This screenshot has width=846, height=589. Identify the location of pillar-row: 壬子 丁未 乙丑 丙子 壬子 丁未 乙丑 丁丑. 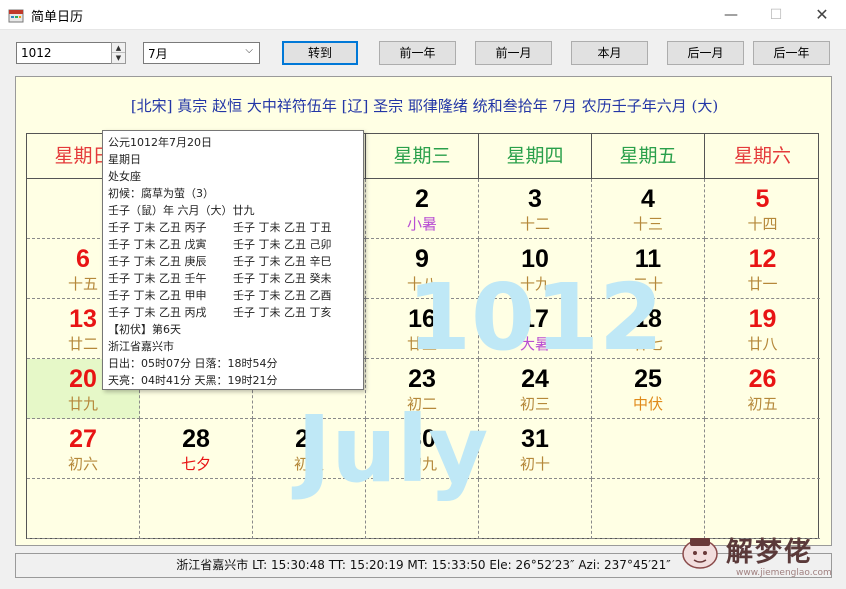
(233, 227).